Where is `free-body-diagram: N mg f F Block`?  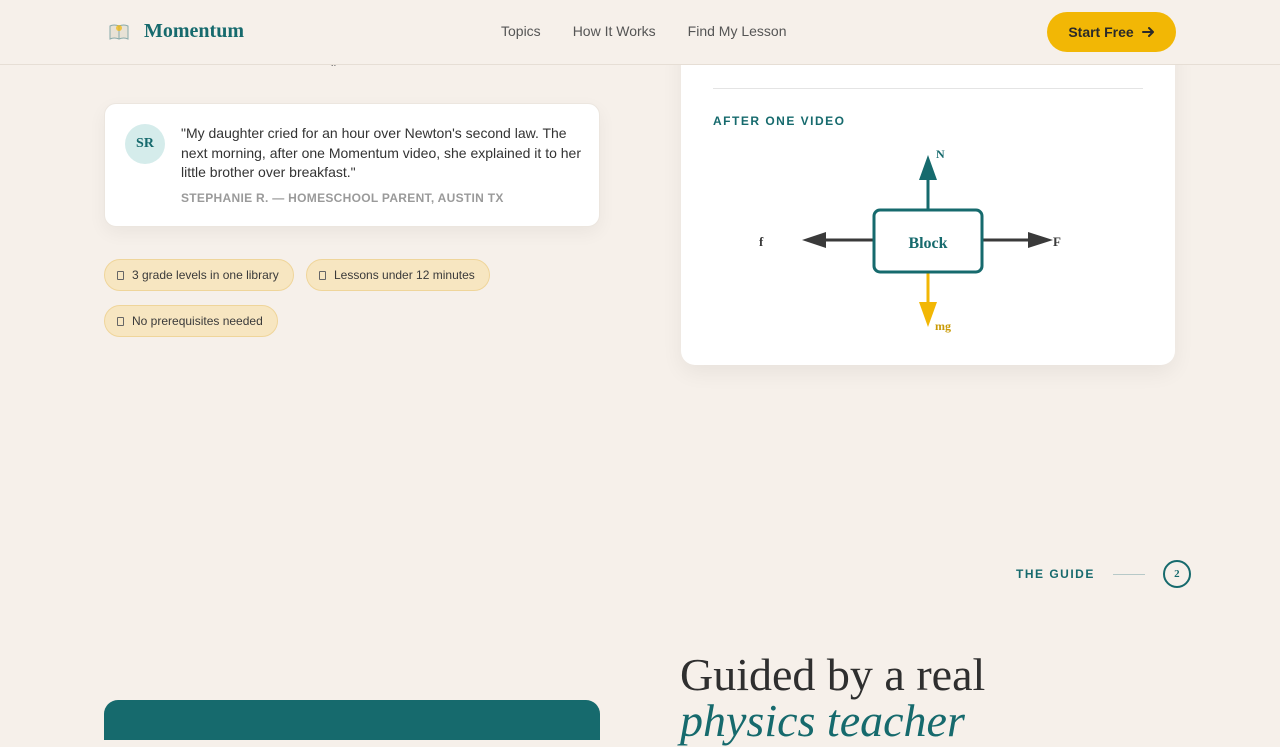 free-body-diagram: N mg f F Block is located at coordinates (910, 240).